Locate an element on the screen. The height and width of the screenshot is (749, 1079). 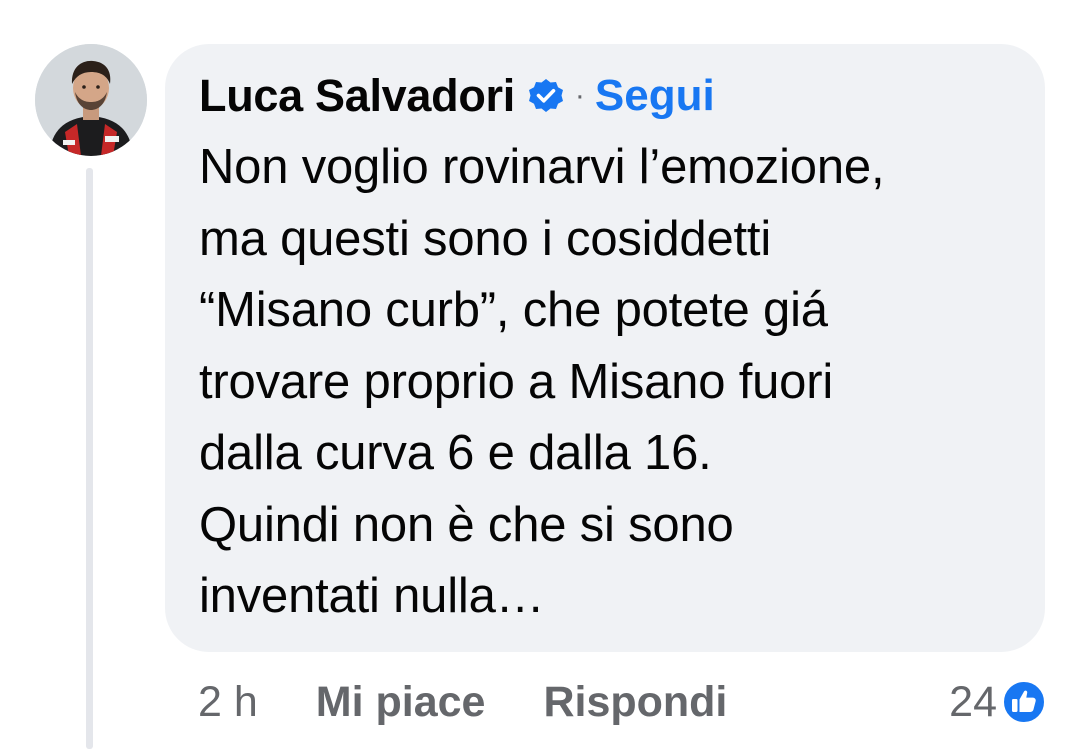
comment-text-line: dalla curva 6 e dalla 16. is located at coordinates (455, 453).